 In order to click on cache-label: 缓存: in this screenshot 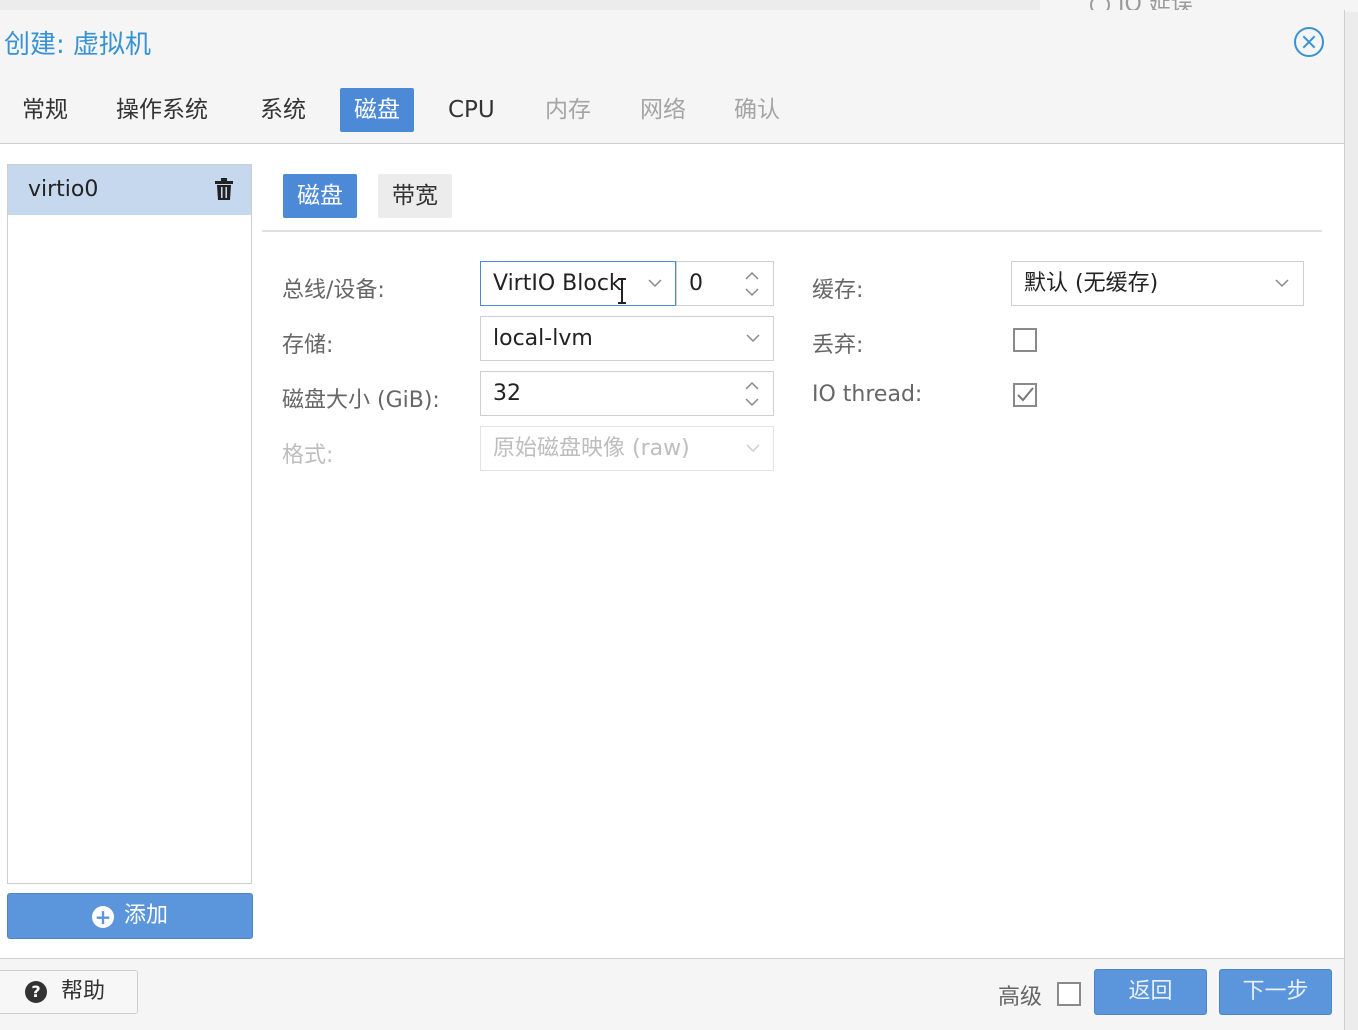, I will do `click(838, 290)`.